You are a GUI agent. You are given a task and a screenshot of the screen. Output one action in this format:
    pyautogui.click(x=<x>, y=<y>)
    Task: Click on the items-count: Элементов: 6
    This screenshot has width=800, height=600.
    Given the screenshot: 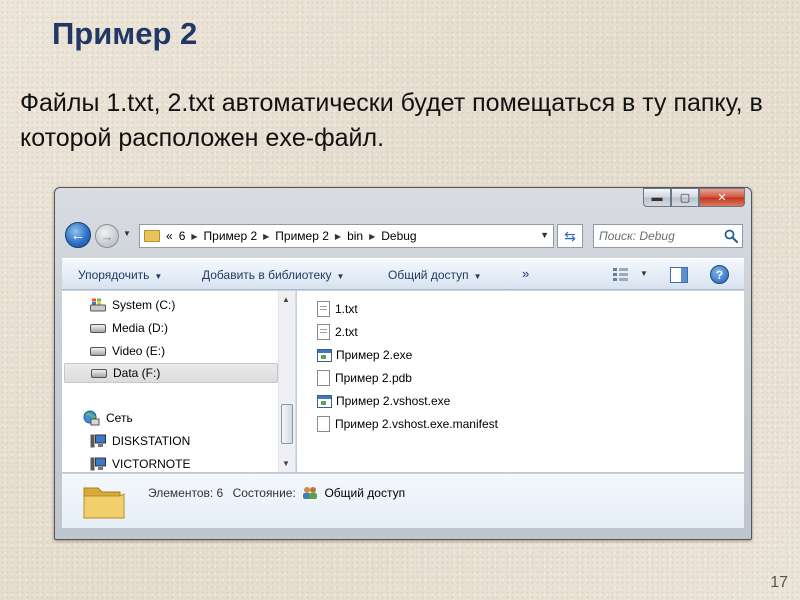 What is the action you would take?
    pyautogui.click(x=186, y=493)
    